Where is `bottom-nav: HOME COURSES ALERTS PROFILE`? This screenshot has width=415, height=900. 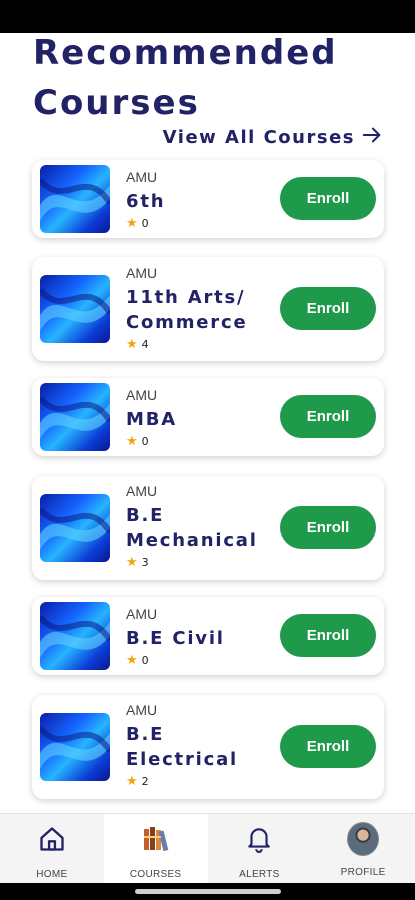
bottom-nav: HOME COURSES ALERTS PROFILE is located at coordinates (207, 848).